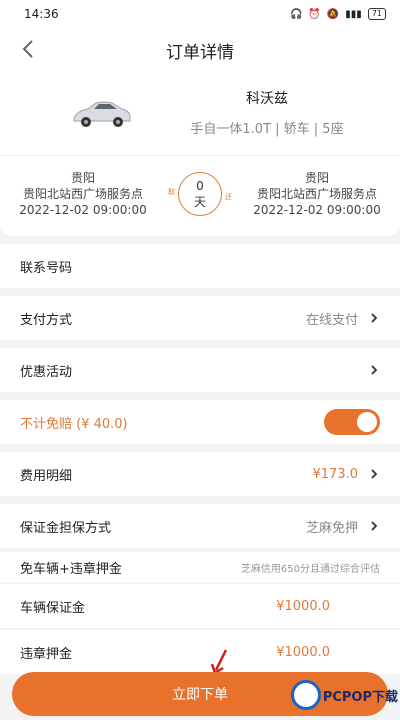  Describe the element at coordinates (335, 474) in the screenshot. I see `fees-value: ¥173.0` at that location.